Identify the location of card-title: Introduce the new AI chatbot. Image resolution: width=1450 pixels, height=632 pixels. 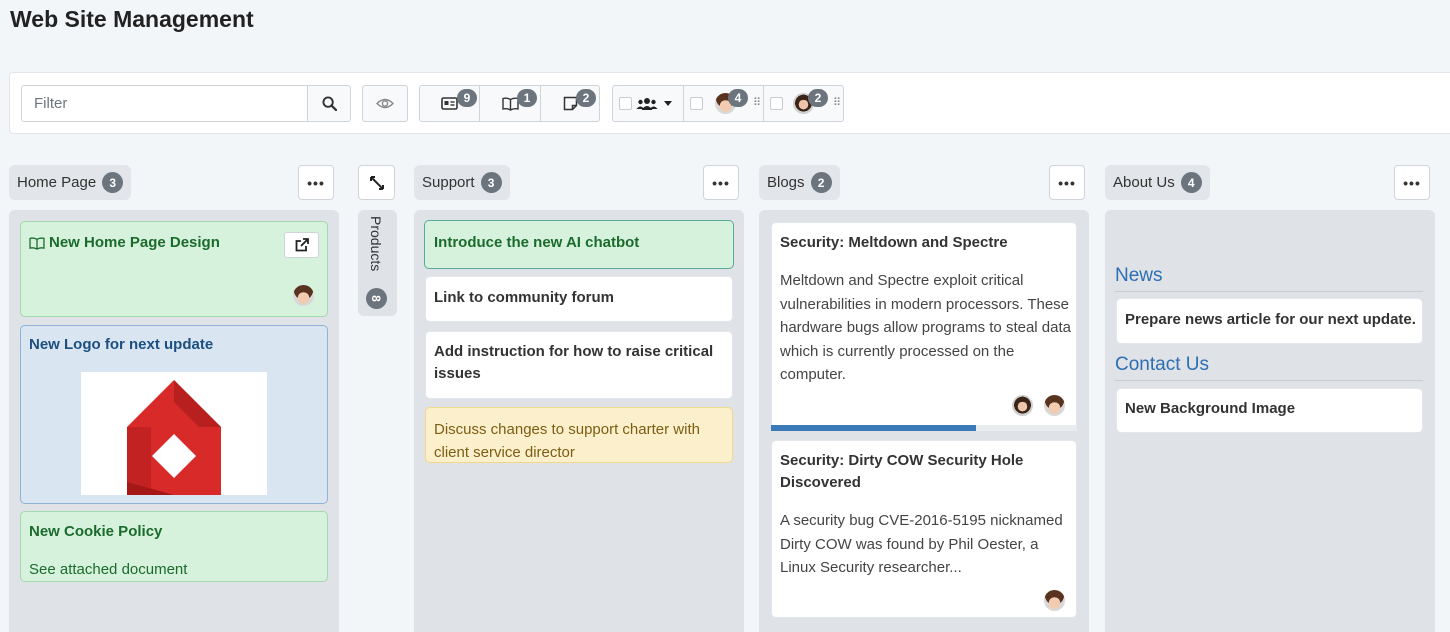
(537, 242).